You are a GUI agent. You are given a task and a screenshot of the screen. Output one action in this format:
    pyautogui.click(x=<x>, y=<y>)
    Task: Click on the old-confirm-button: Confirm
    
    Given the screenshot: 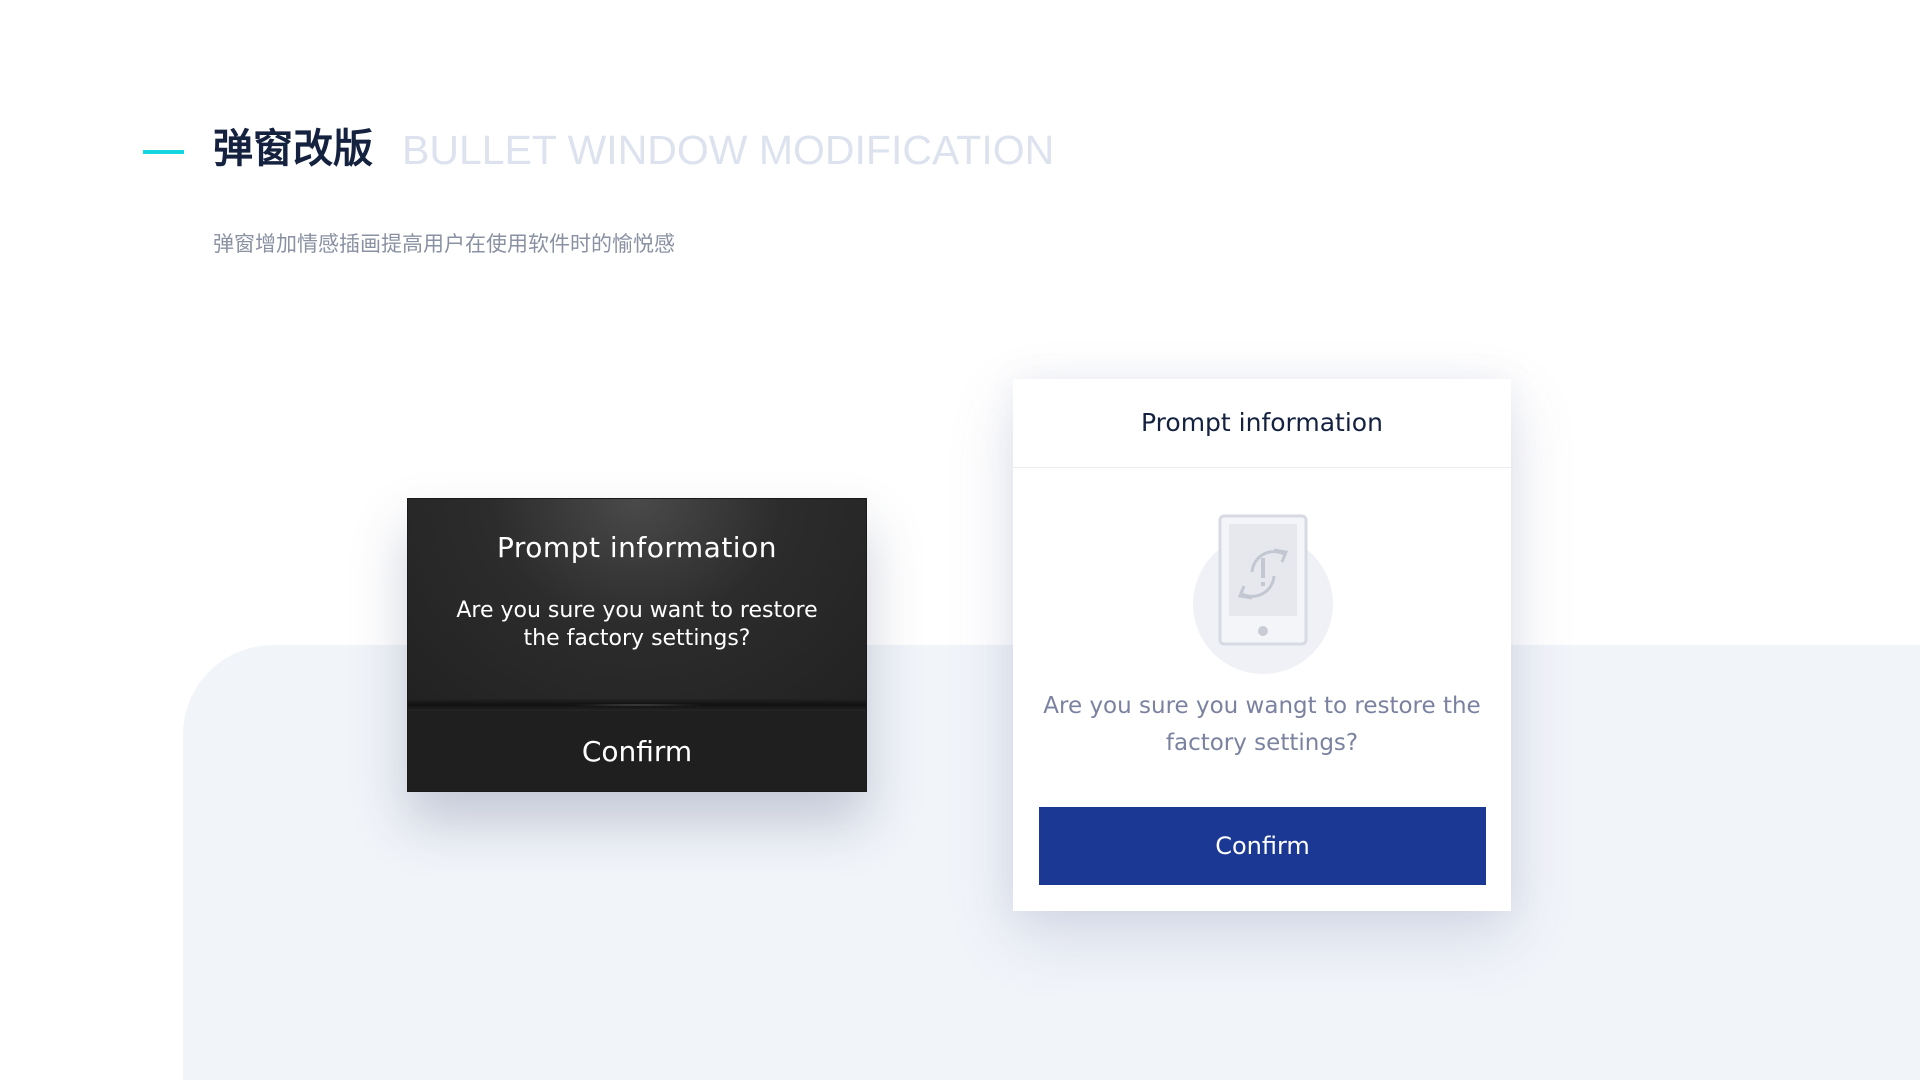 What is the action you would take?
    pyautogui.click(x=637, y=751)
    